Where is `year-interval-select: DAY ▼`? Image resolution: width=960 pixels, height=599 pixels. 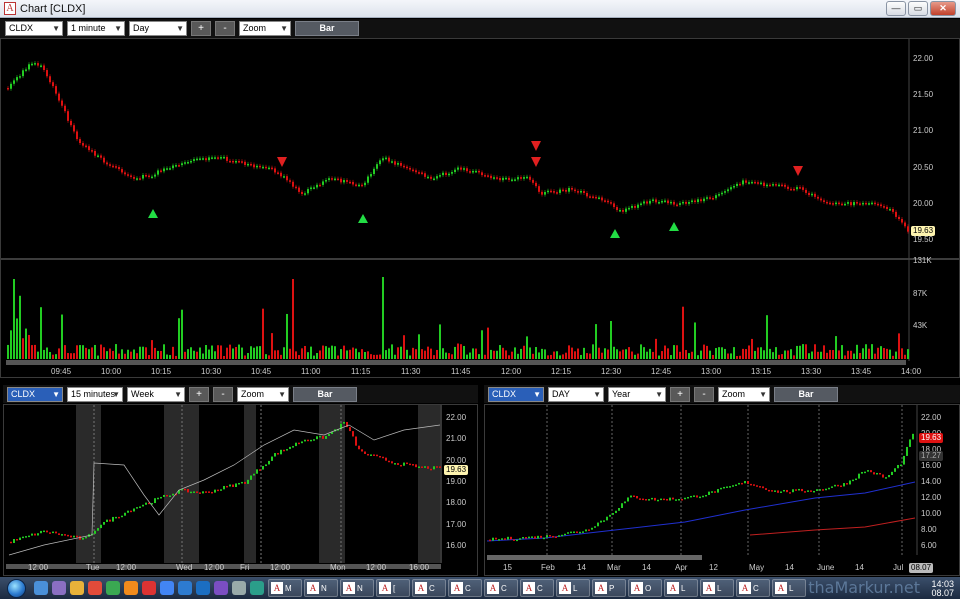 year-interval-select: DAY ▼ is located at coordinates (576, 394).